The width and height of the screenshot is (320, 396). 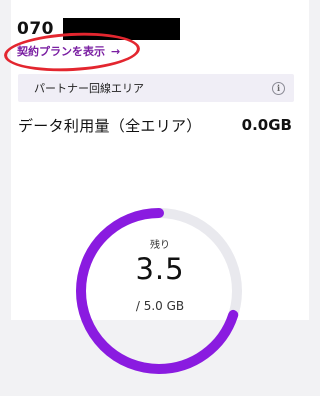 What do you see at coordinates (160, 245) in the screenshot?
I see `remaining-label: 残り` at bounding box center [160, 245].